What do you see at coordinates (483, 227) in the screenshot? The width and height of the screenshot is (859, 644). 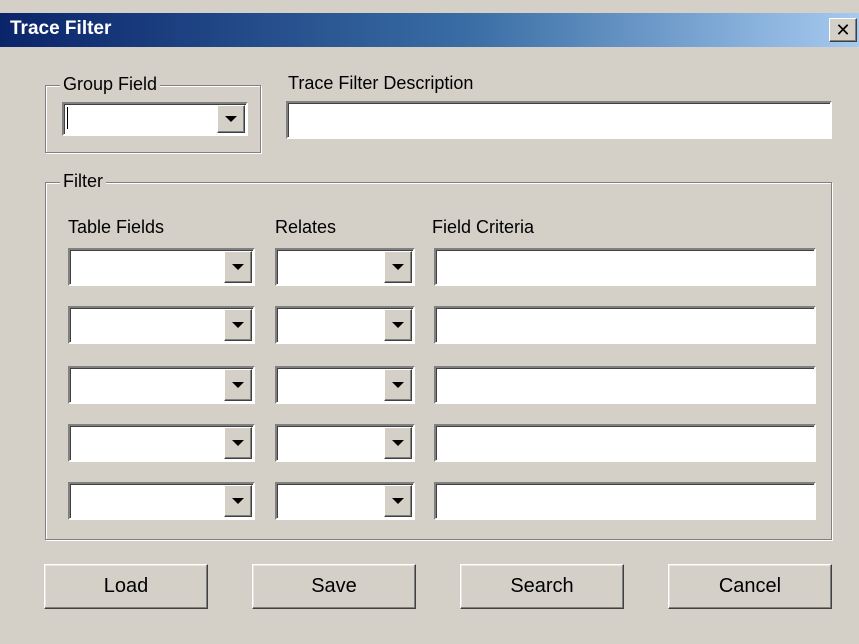 I see `field-criteria-header: Field Criteria` at bounding box center [483, 227].